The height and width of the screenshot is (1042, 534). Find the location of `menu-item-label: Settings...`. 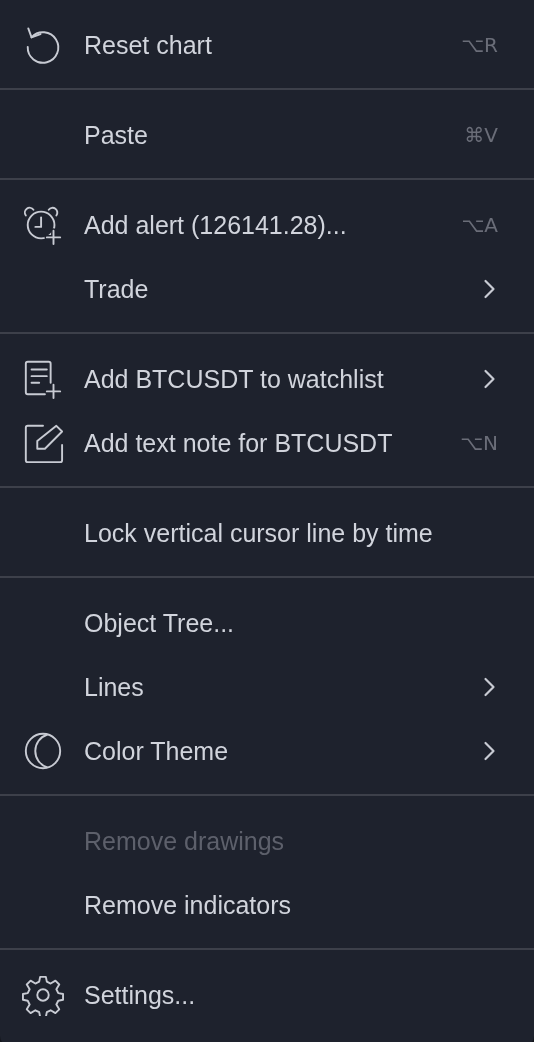

menu-item-label: Settings... is located at coordinates (140, 995).